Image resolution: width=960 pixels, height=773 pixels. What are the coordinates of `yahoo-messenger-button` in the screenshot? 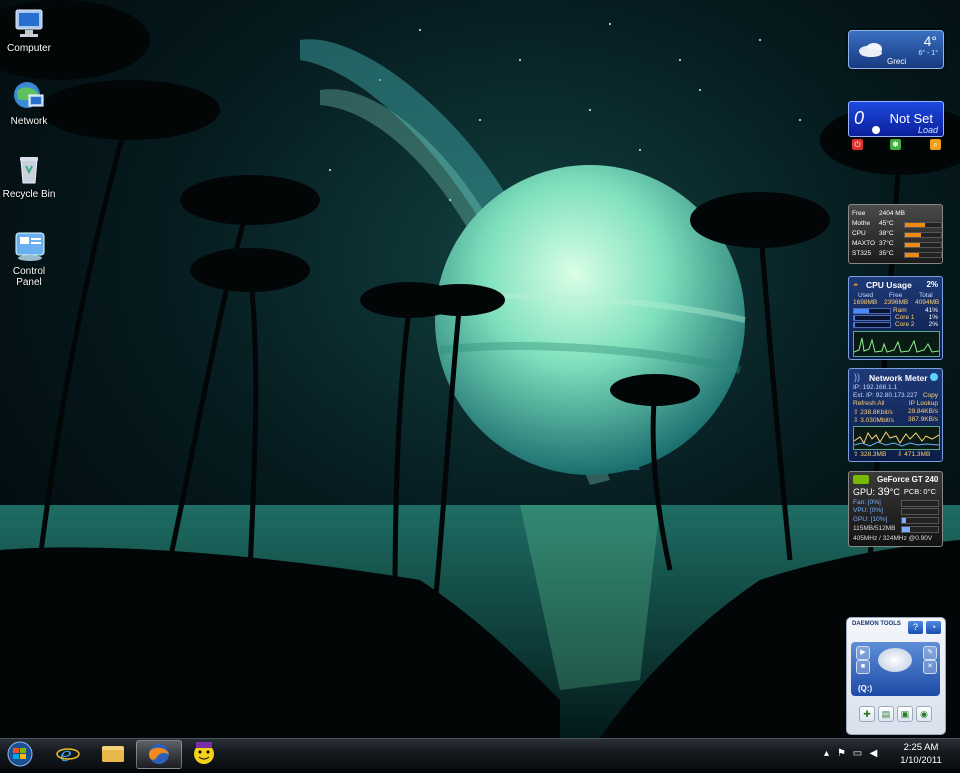 It's located at (204, 753).